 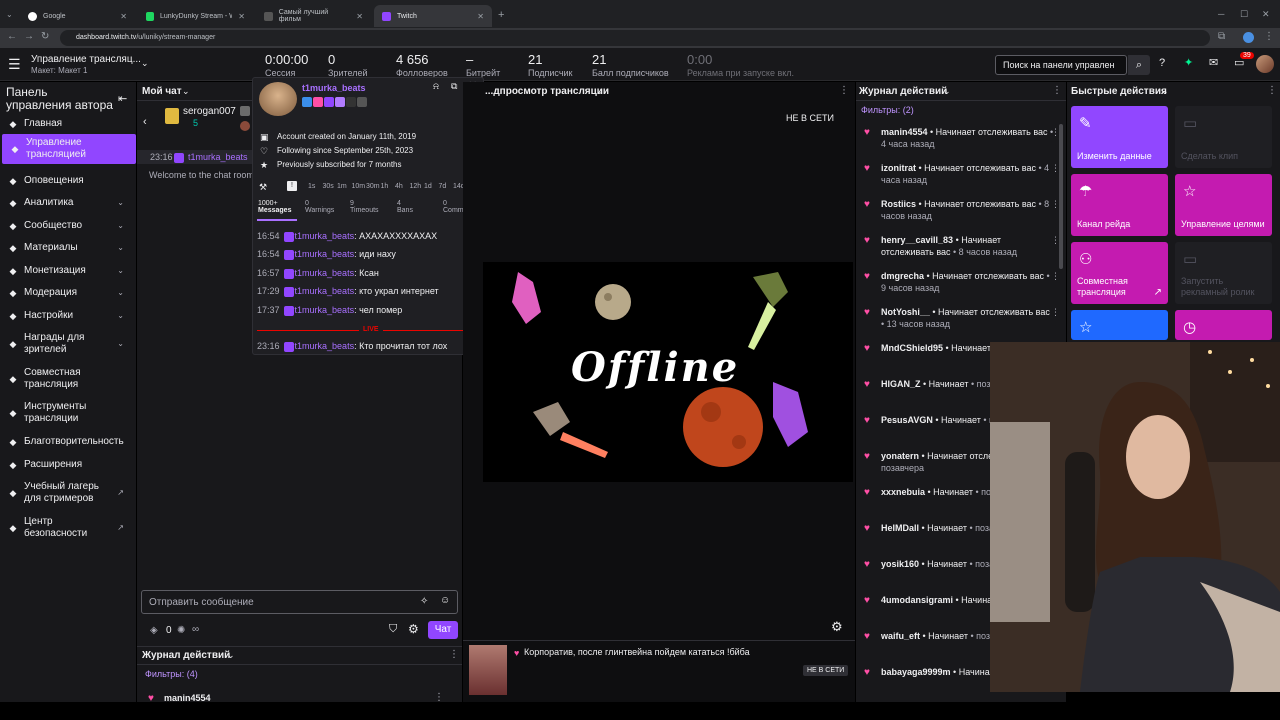 What do you see at coordinates (67, 493) in the screenshot?
I see `sidebar-item-14: ◆ Учебный лагерь для стримеров ↗` at bounding box center [67, 493].